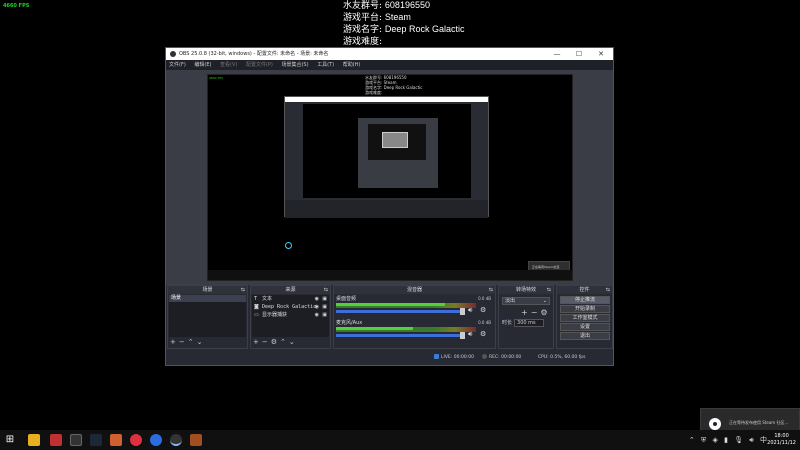 The height and width of the screenshot is (450, 800). What do you see at coordinates (207, 290) in the screenshot?
I see `scenes-header: 场景 ⇆` at bounding box center [207, 290].